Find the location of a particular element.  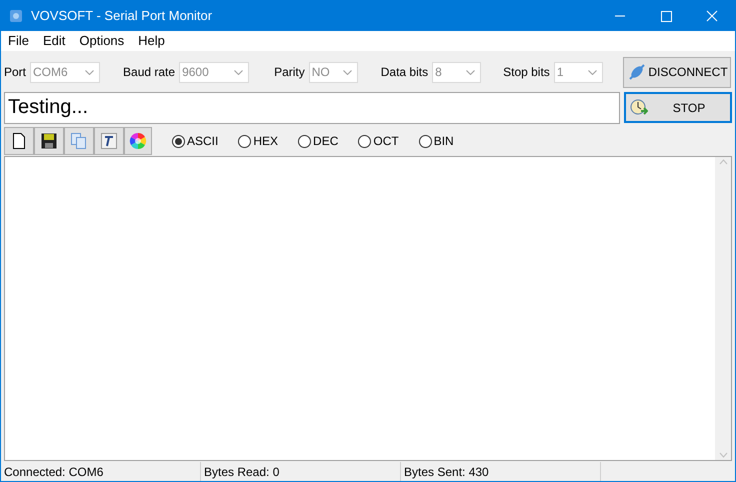

radio-button: ASCII is located at coordinates (195, 141).